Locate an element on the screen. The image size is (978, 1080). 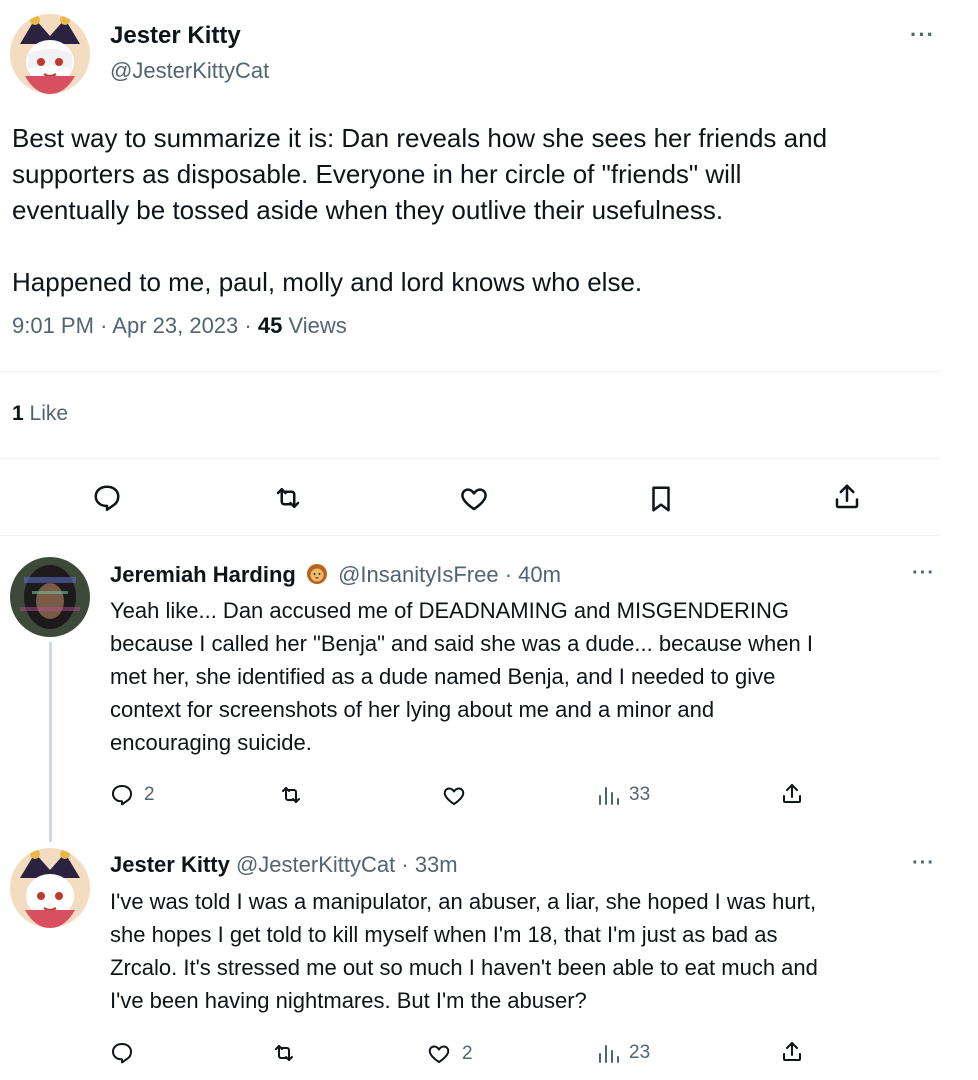
like-button: 2 is located at coordinates (449, 1054).